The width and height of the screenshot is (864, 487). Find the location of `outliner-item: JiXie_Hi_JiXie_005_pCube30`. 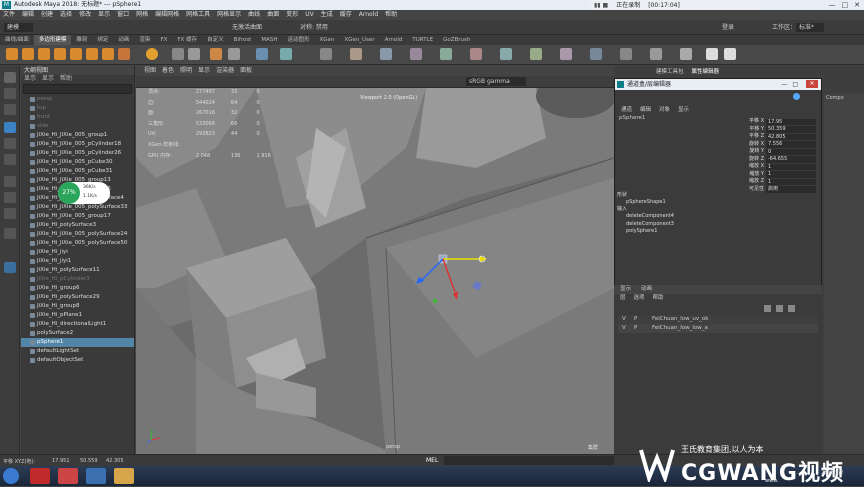

outliner-item: JiXie_Hi_JiXie_005_pCube30 is located at coordinates (77, 162).